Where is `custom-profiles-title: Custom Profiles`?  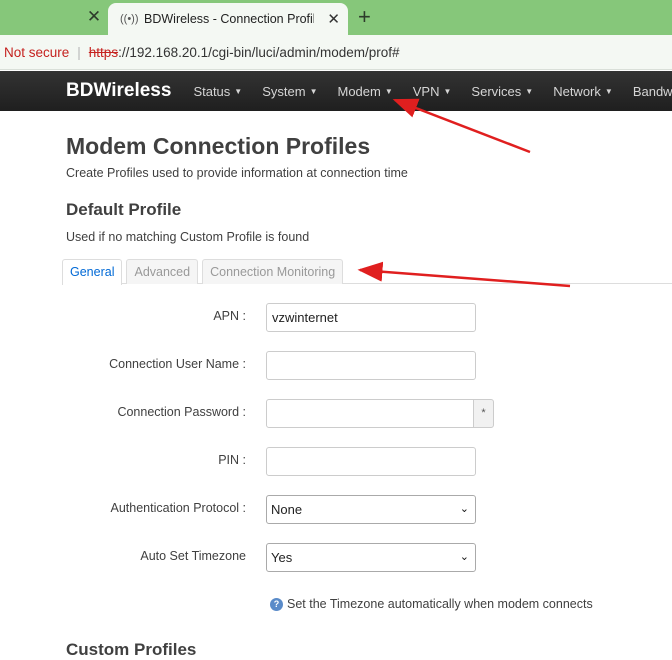
custom-profiles-title: Custom Profiles is located at coordinates (131, 649).